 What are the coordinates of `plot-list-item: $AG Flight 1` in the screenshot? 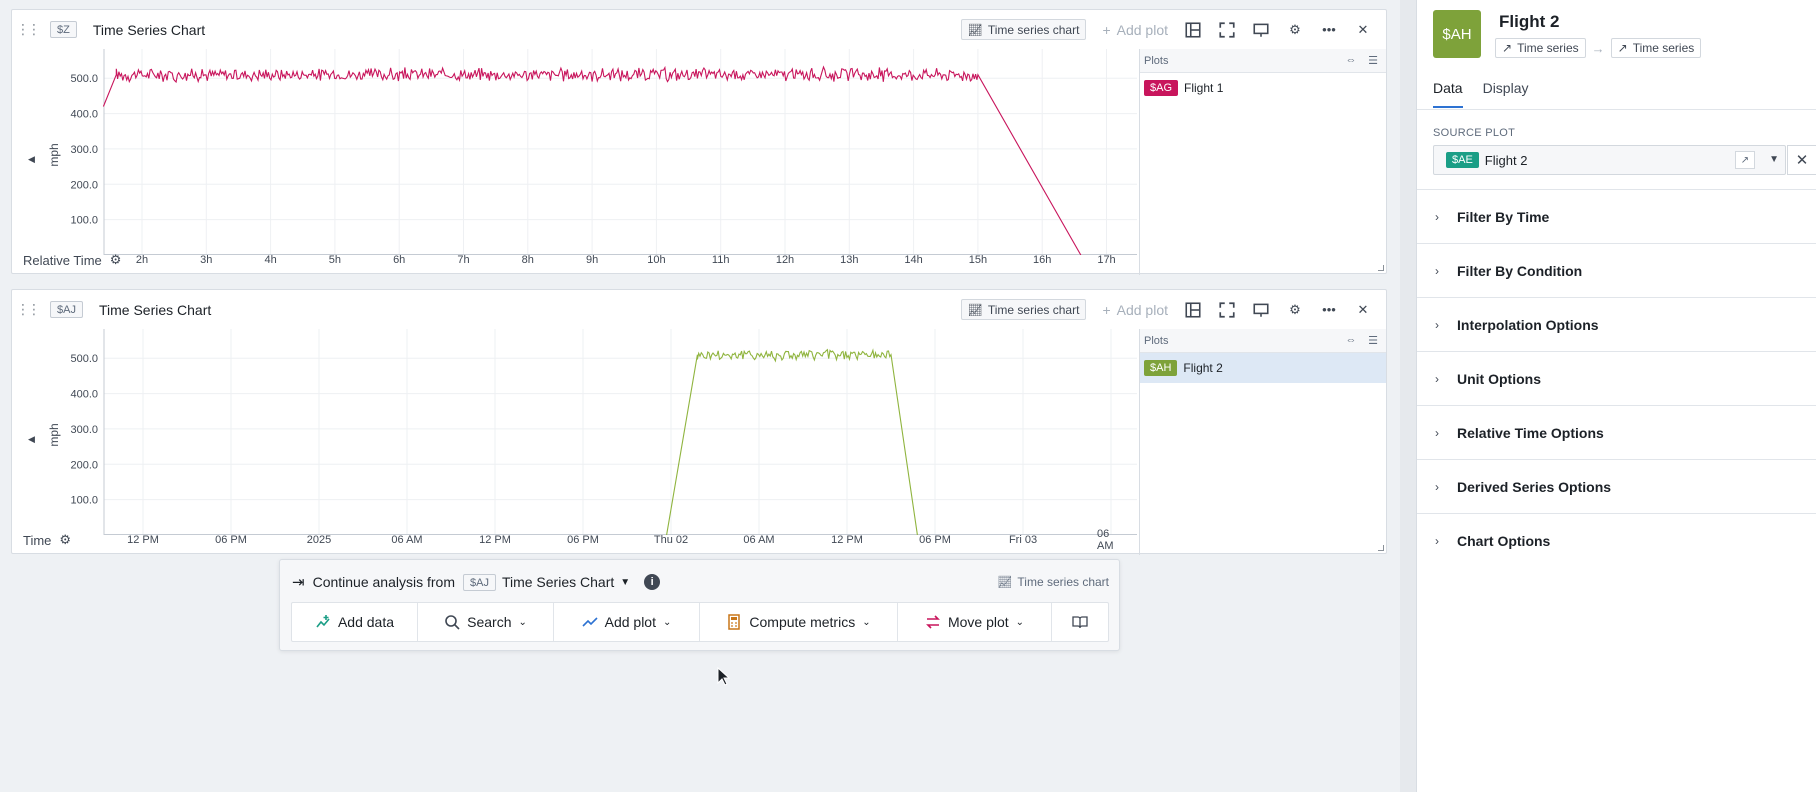 It's located at (1263, 88).